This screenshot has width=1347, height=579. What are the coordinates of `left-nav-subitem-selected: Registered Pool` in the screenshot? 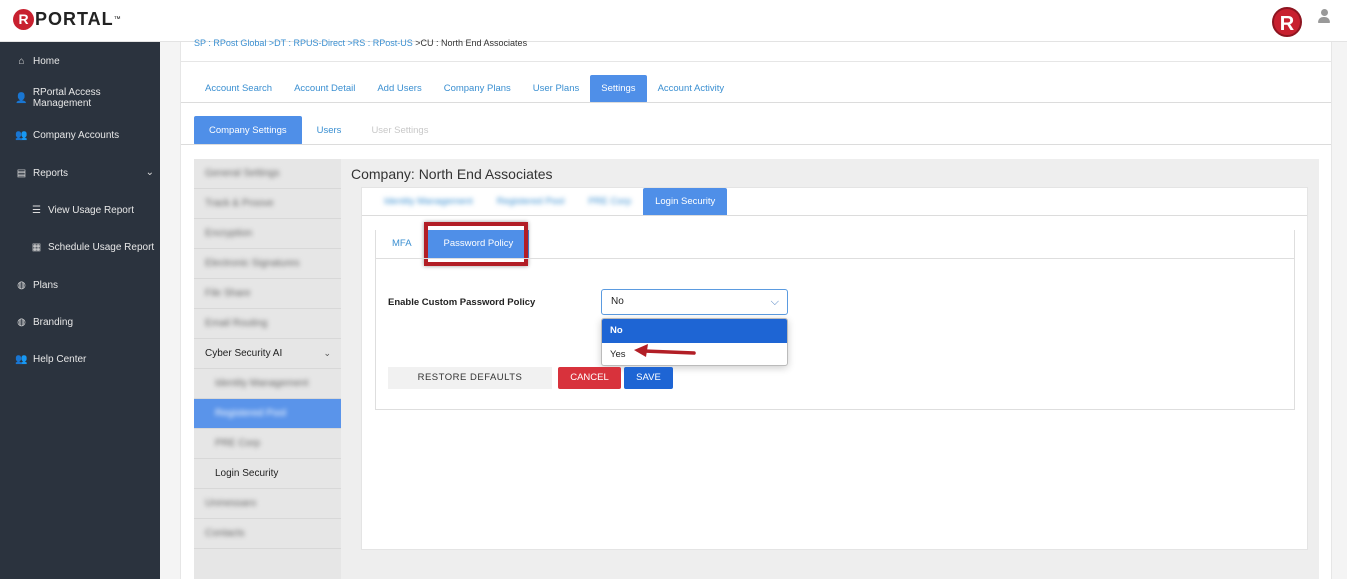 It's located at (267, 414).